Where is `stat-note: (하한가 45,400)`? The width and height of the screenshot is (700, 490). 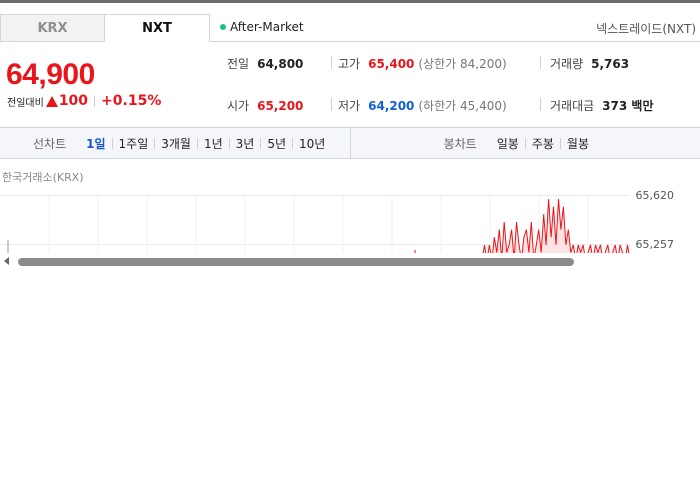
stat-note: (하한가 45,400) is located at coordinates (462, 106).